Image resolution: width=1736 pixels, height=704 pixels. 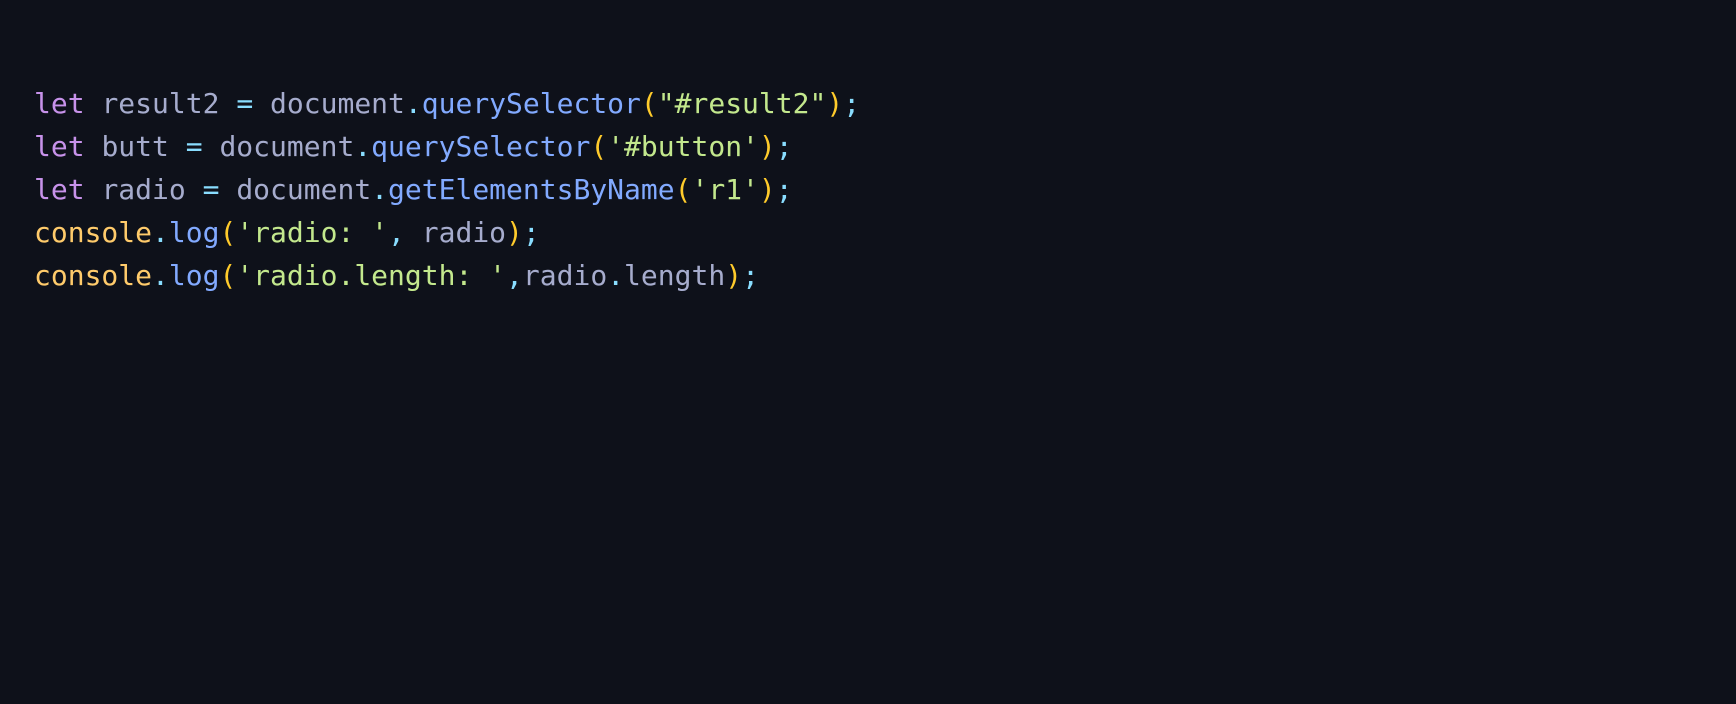 What do you see at coordinates (135, 146) in the screenshot?
I see `code-token: butt` at bounding box center [135, 146].